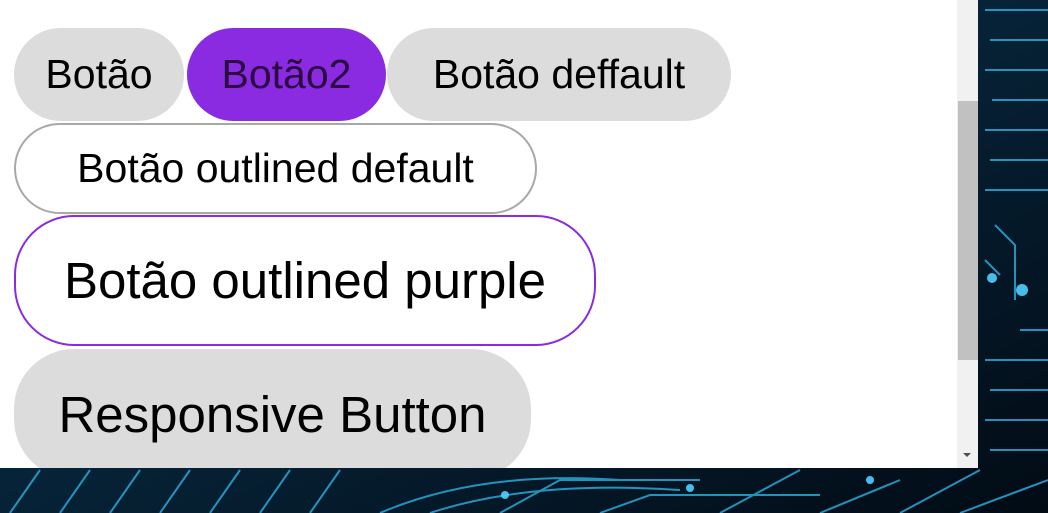  I want to click on botao-button-label: Botão, so click(99, 74).